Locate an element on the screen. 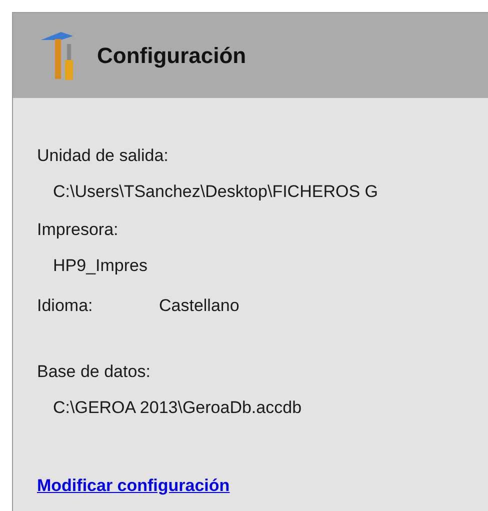 This screenshot has width=488, height=511. field-label: Idioma: is located at coordinates (65, 306).